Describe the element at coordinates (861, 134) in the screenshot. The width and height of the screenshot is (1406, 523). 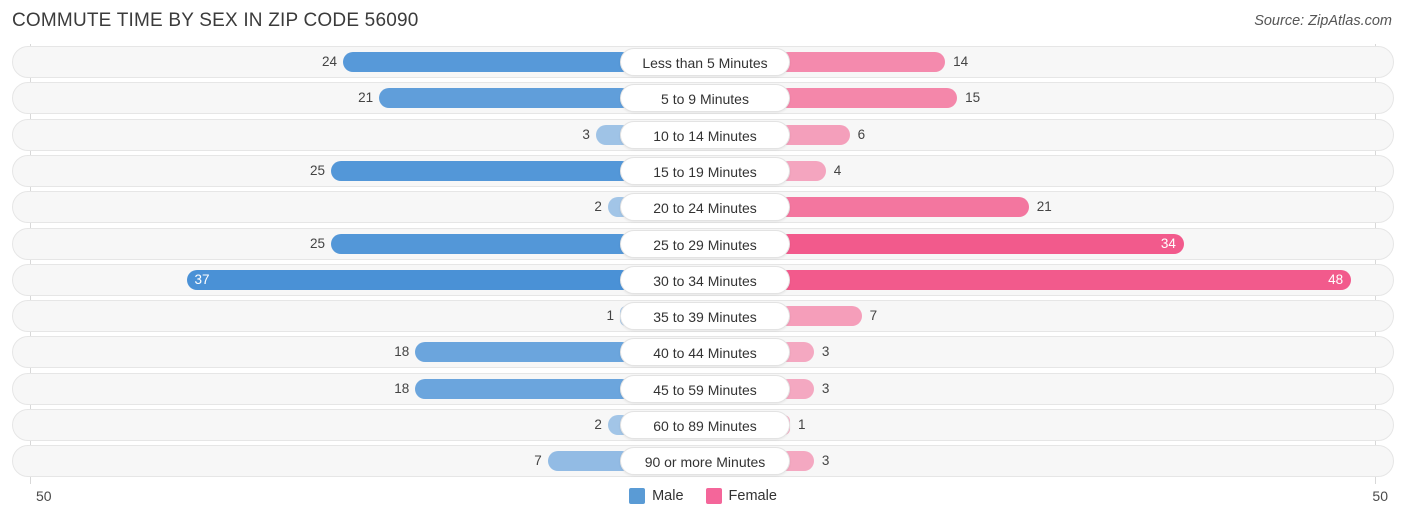
I see `value-label-female: 6` at that location.